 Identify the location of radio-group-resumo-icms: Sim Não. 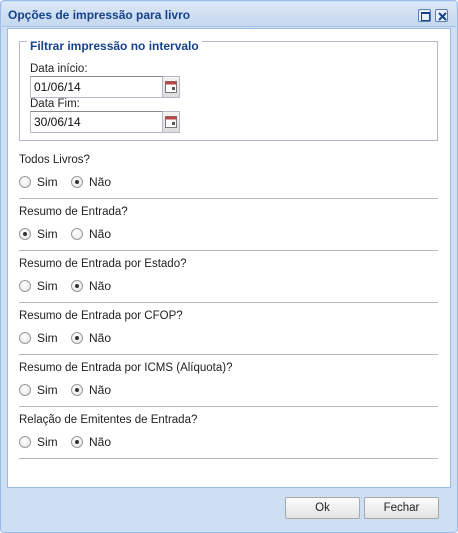
(119, 390).